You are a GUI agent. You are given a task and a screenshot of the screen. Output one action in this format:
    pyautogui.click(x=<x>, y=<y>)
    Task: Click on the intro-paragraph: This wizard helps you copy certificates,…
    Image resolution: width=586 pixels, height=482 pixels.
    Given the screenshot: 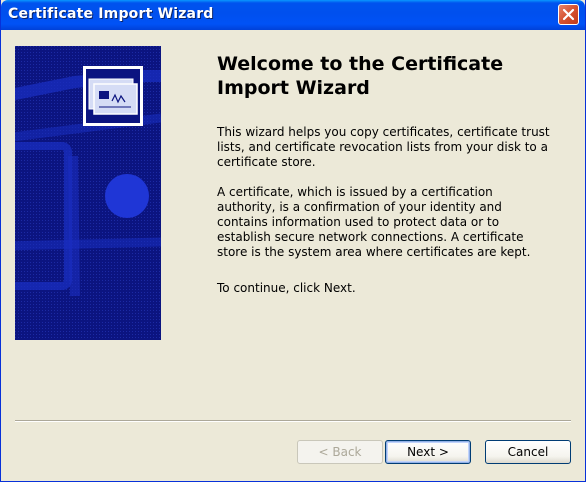 What is the action you would take?
    pyautogui.click(x=383, y=147)
    